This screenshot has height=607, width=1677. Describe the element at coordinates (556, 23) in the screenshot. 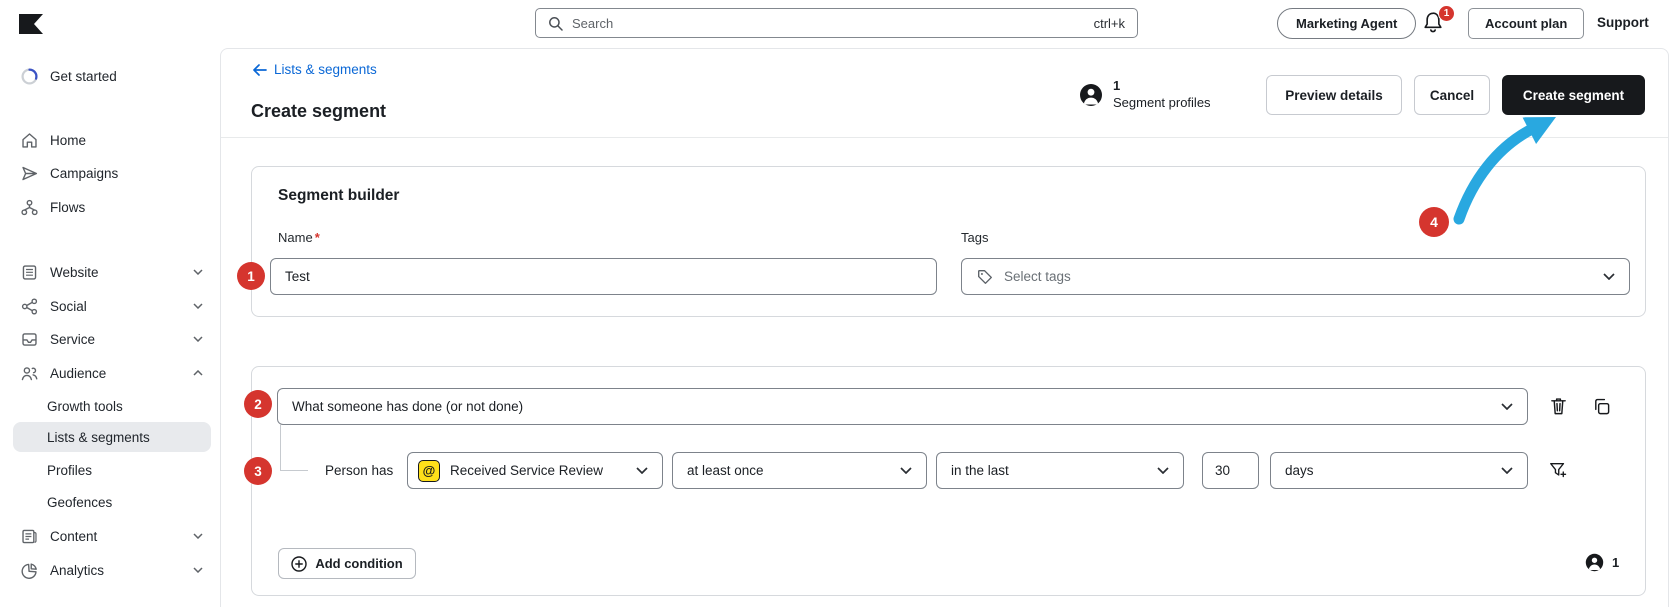

I see `search-icon` at that location.